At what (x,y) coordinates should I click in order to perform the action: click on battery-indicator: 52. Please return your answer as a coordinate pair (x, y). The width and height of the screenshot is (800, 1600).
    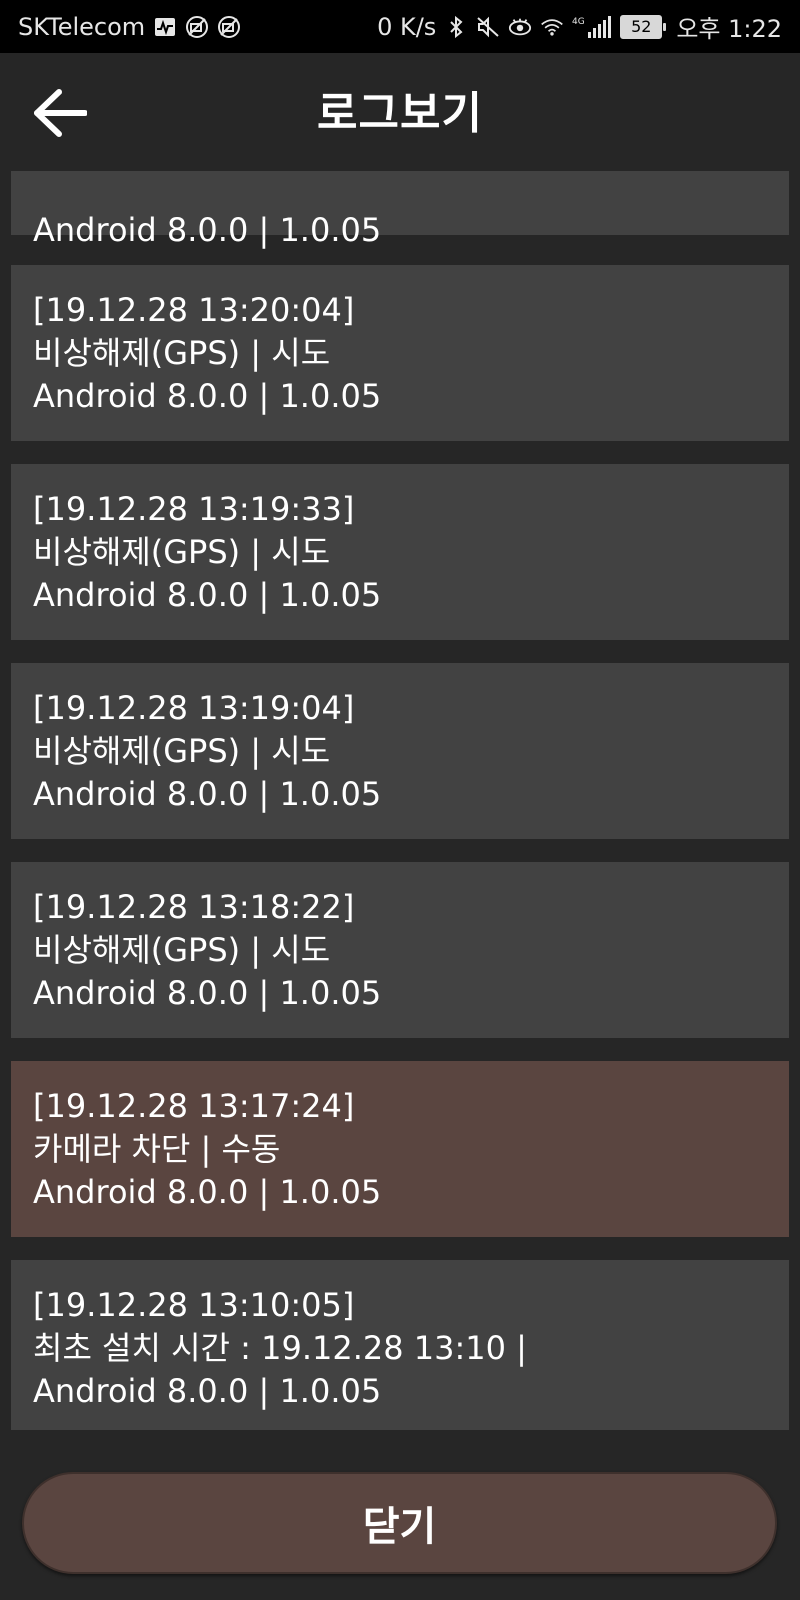
    Looking at the image, I should click on (643, 26).